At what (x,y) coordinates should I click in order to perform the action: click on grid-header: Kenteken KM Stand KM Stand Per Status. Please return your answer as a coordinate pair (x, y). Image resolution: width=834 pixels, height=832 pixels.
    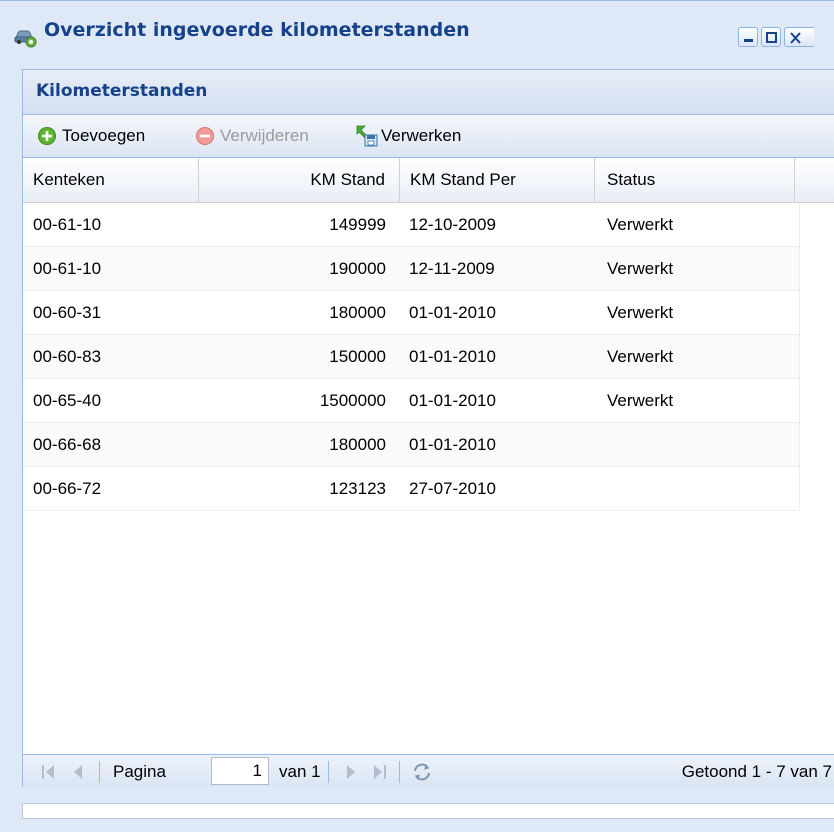
    Looking at the image, I should click on (428, 180).